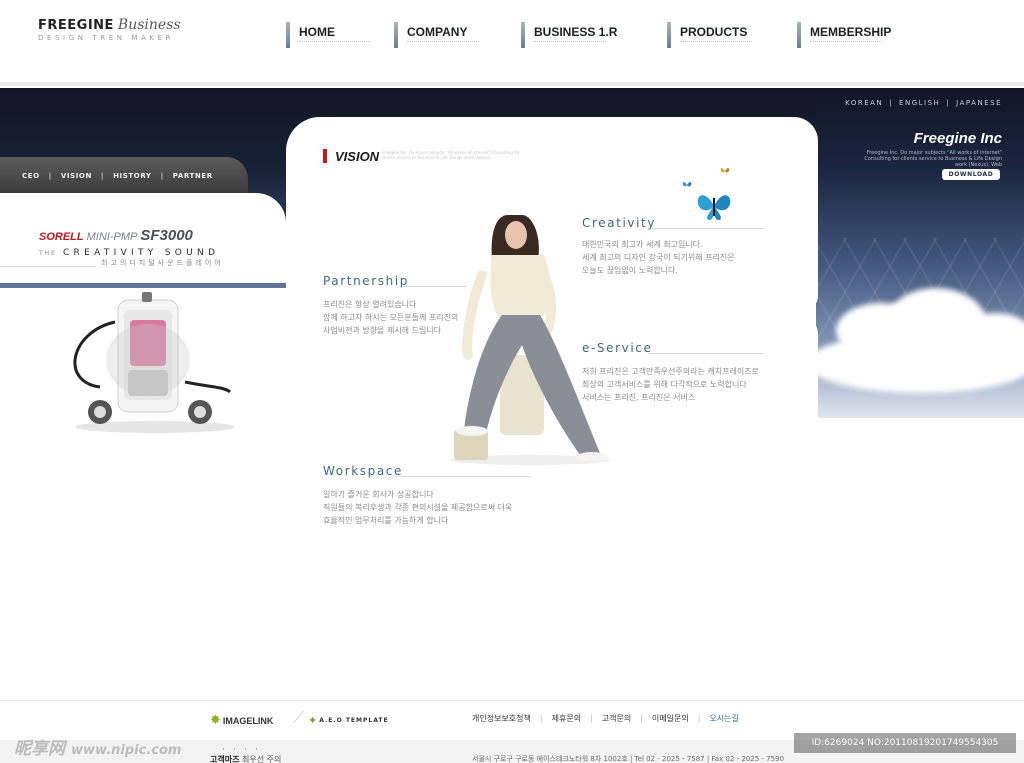 This screenshot has width=1024, height=763. I want to click on subnav-item-partner: PARTNER, so click(193, 176).